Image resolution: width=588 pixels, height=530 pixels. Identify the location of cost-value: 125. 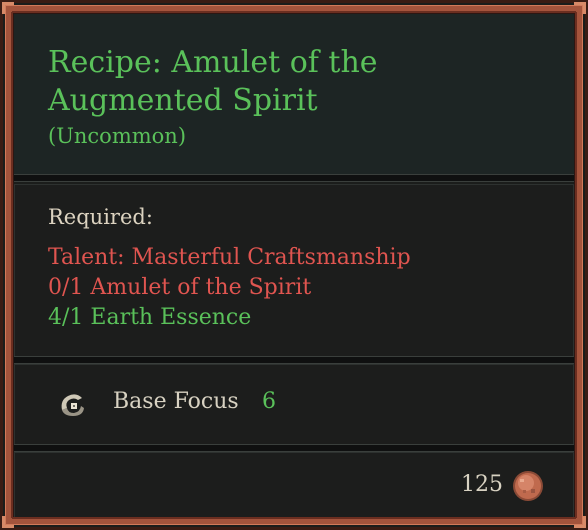
(482, 484).